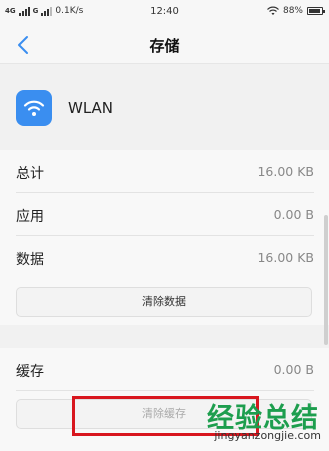  Describe the element at coordinates (267, 435) in the screenshot. I see `watermark-url: jingyanzongjie.com` at that location.